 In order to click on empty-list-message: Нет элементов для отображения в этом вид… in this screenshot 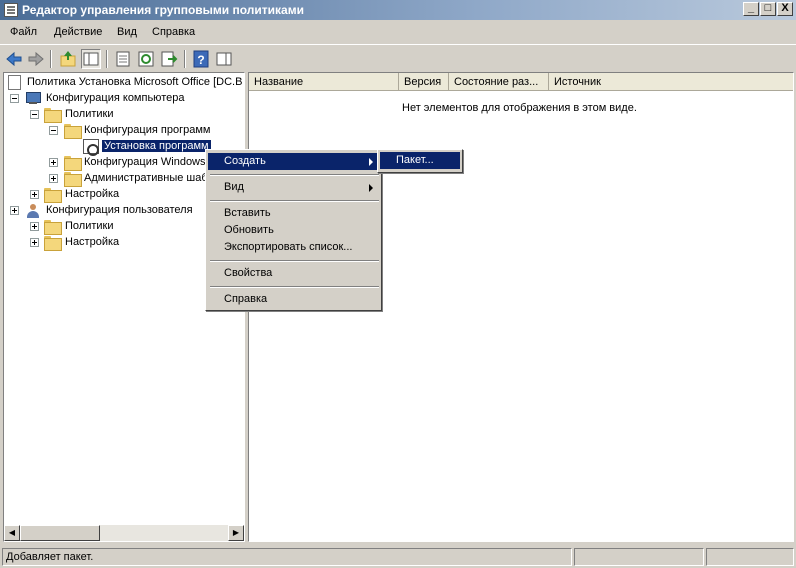, I will do `click(519, 108)`.